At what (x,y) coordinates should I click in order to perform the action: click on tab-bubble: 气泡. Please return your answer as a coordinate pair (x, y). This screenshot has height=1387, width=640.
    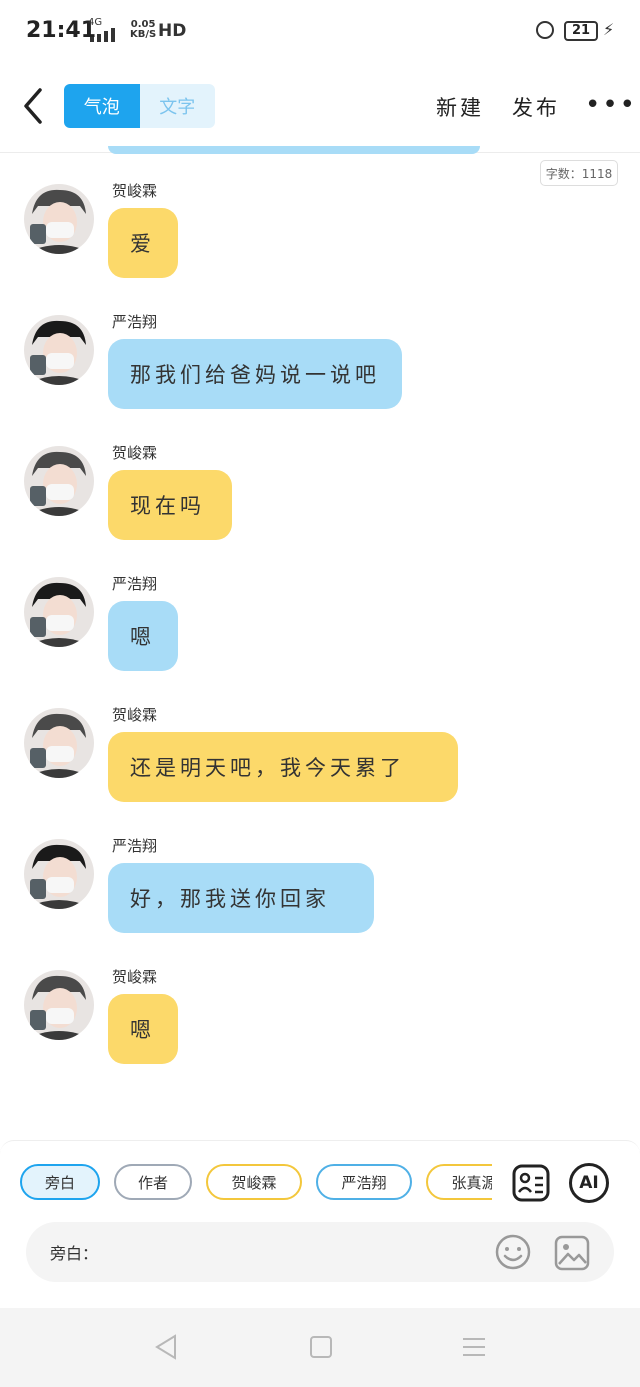
    Looking at the image, I should click on (102, 106).